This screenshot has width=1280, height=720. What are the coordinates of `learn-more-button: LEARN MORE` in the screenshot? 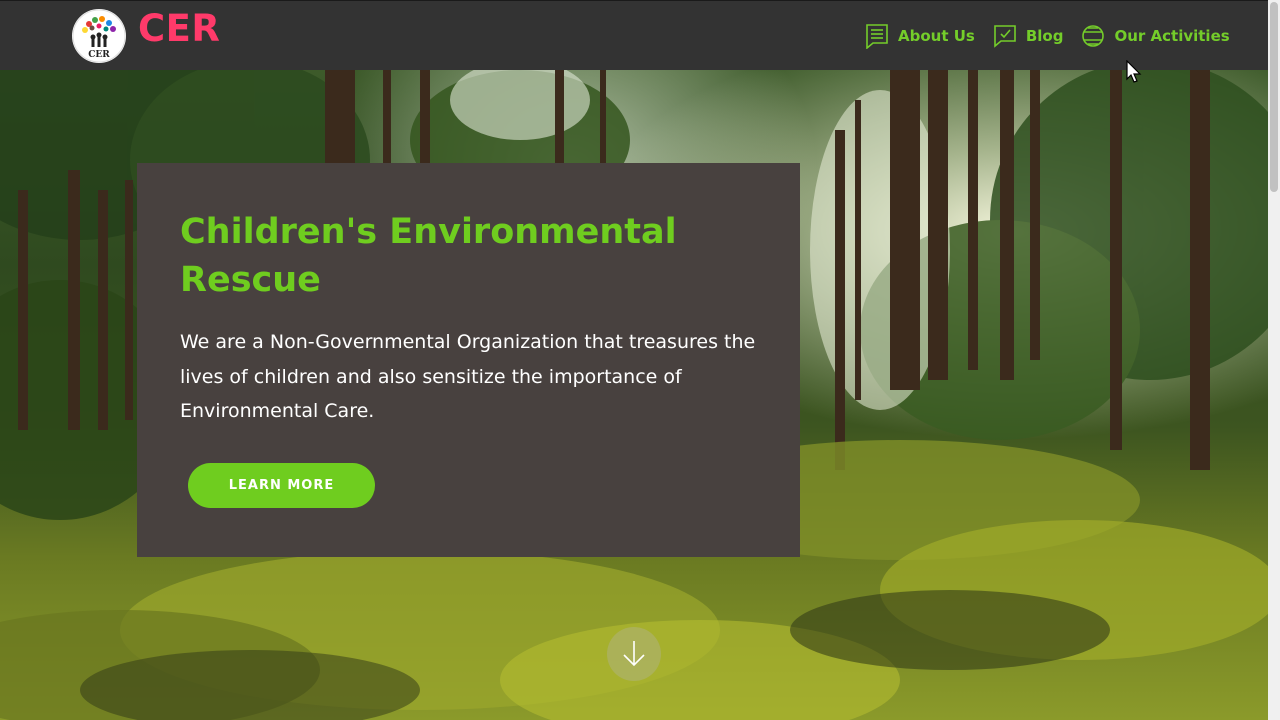 It's located at (281, 485).